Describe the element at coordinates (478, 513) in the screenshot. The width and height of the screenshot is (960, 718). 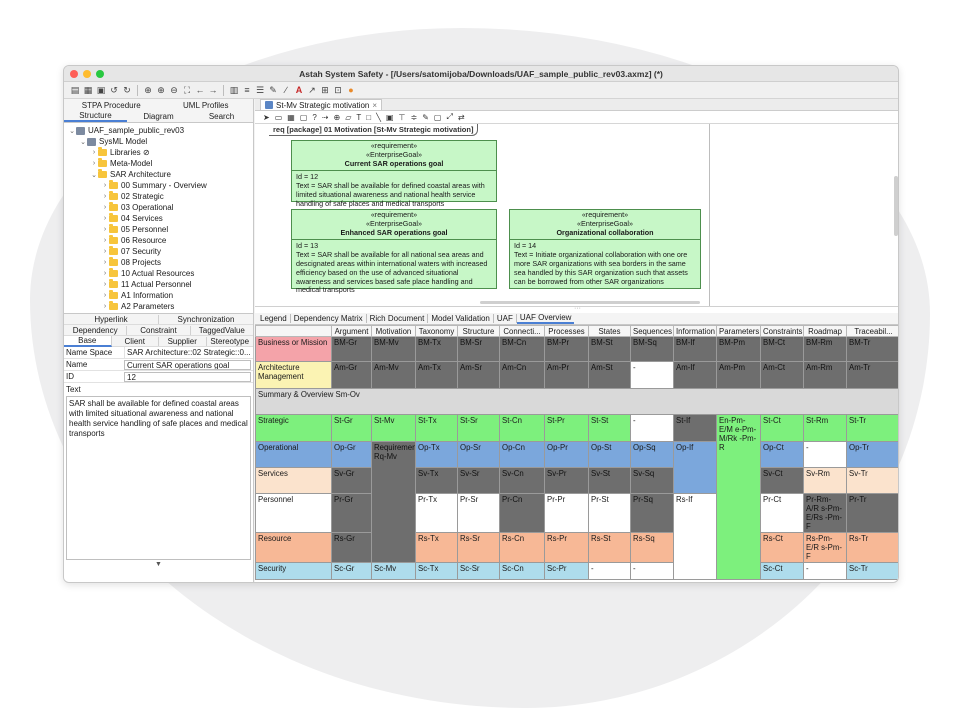
I see `grid-cell: Pr-Sr` at that location.